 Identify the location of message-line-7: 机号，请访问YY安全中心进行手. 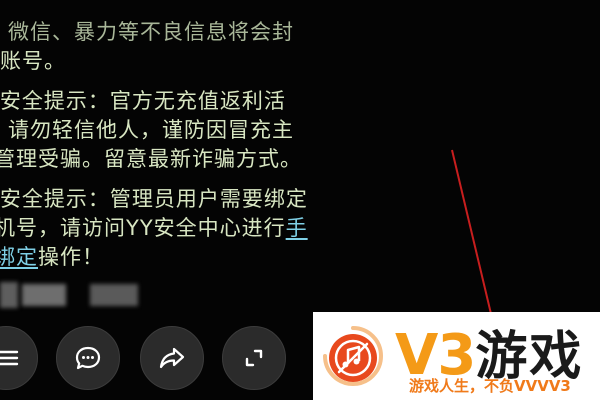
(154, 228).